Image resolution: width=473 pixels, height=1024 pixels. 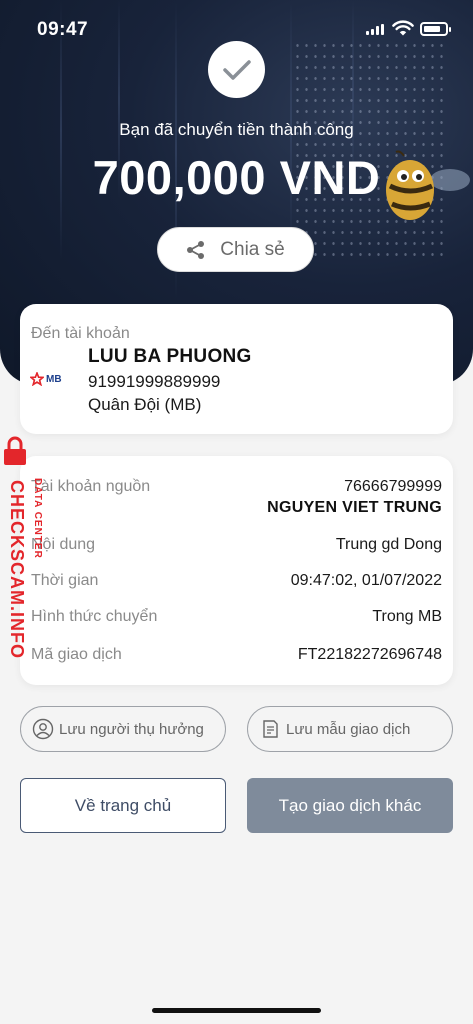 I want to click on recipient-name: LUU BA PHUONG, so click(x=170, y=356).